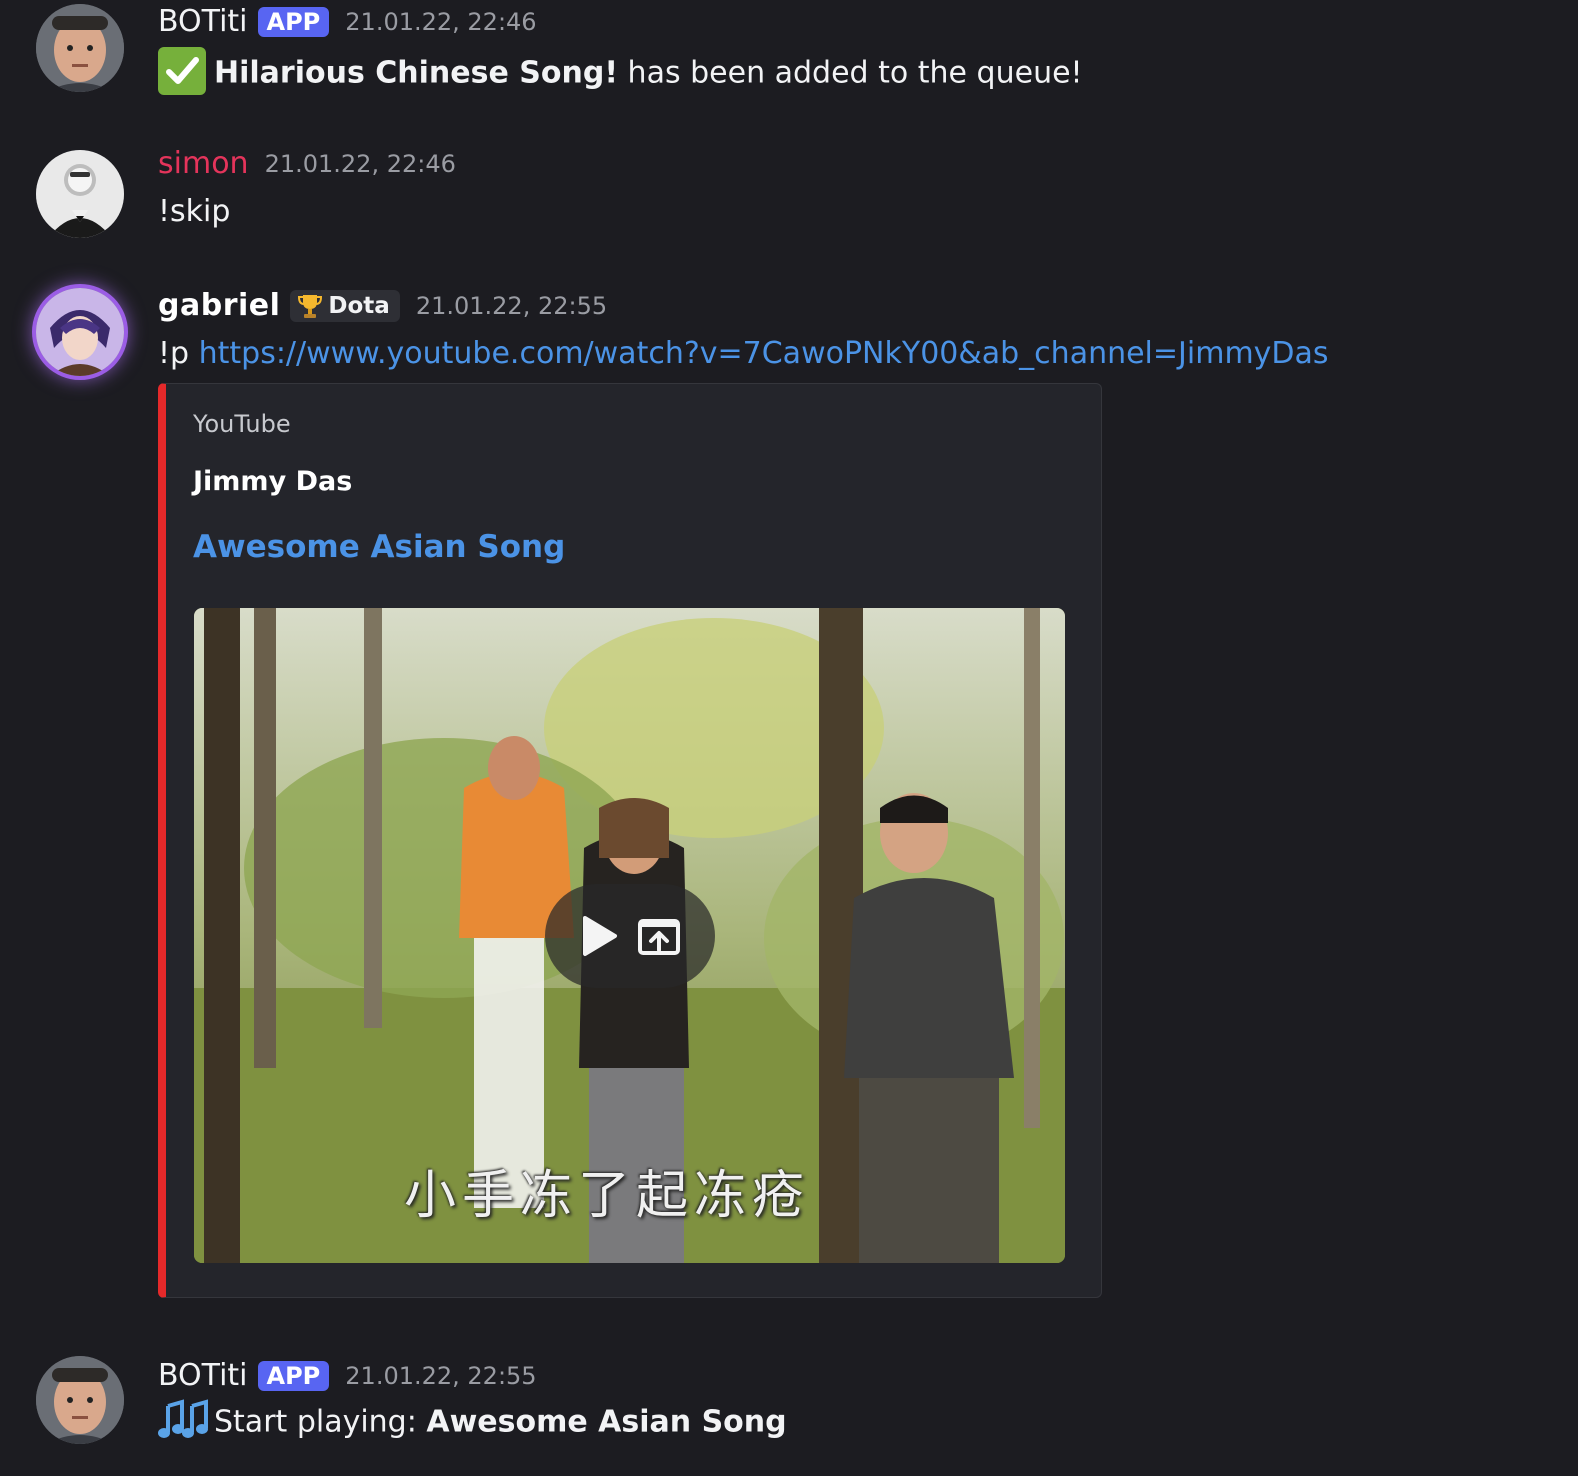  What do you see at coordinates (272, 481) in the screenshot?
I see `embed-author: Jimmy Das` at bounding box center [272, 481].